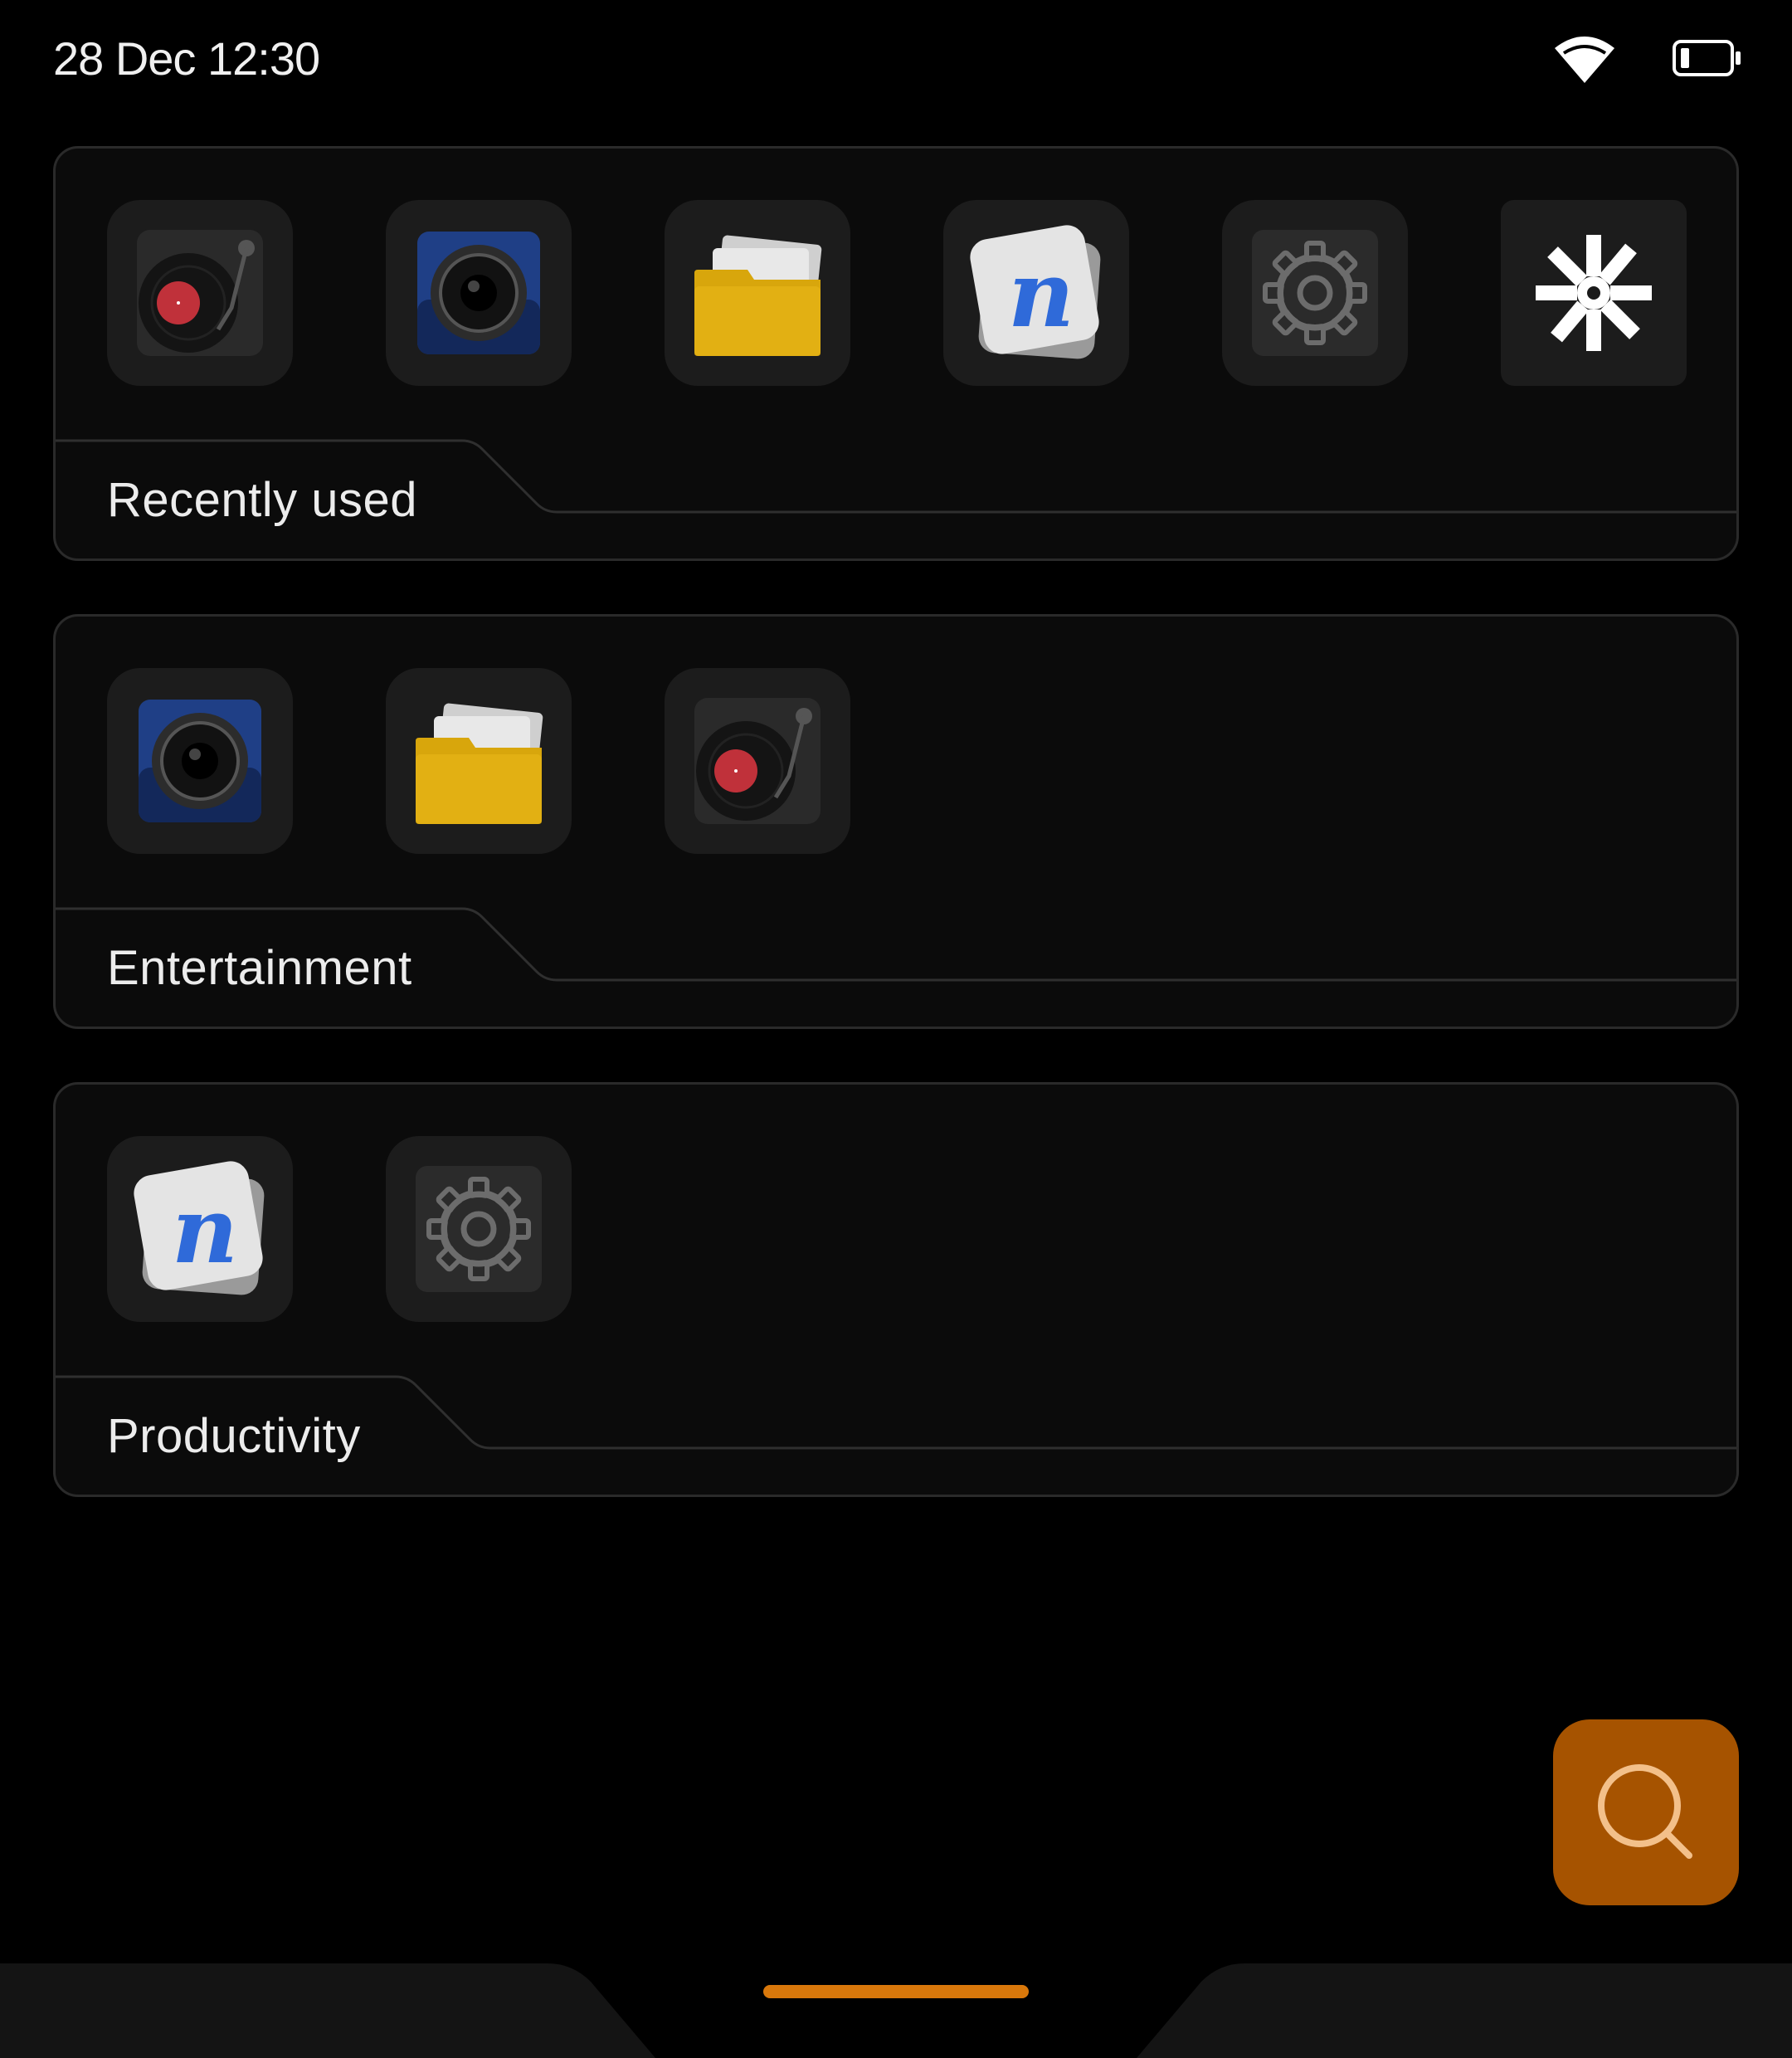  I want to click on battery-icon, so click(1707, 58).